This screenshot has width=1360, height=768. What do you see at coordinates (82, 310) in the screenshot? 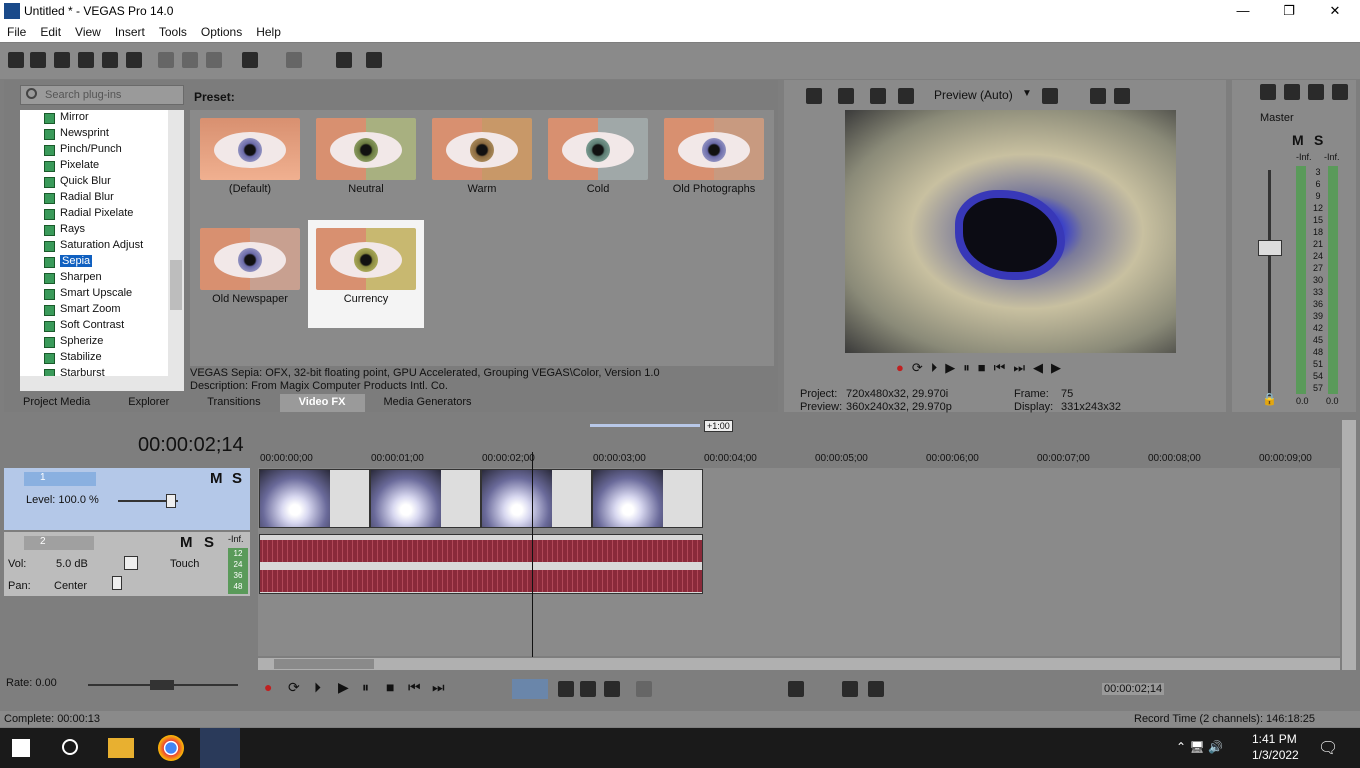
I see `list-item: Smart Zoom` at bounding box center [82, 310].